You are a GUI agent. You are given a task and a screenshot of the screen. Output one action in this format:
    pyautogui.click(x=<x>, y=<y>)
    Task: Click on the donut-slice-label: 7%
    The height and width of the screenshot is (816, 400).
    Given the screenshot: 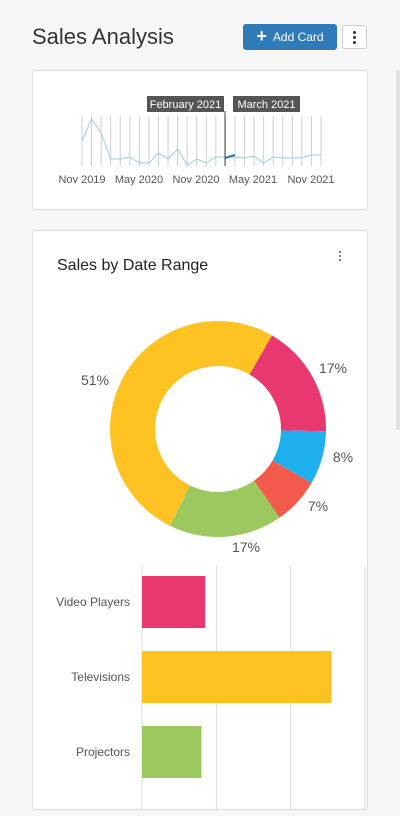 What is the action you would take?
    pyautogui.click(x=318, y=506)
    